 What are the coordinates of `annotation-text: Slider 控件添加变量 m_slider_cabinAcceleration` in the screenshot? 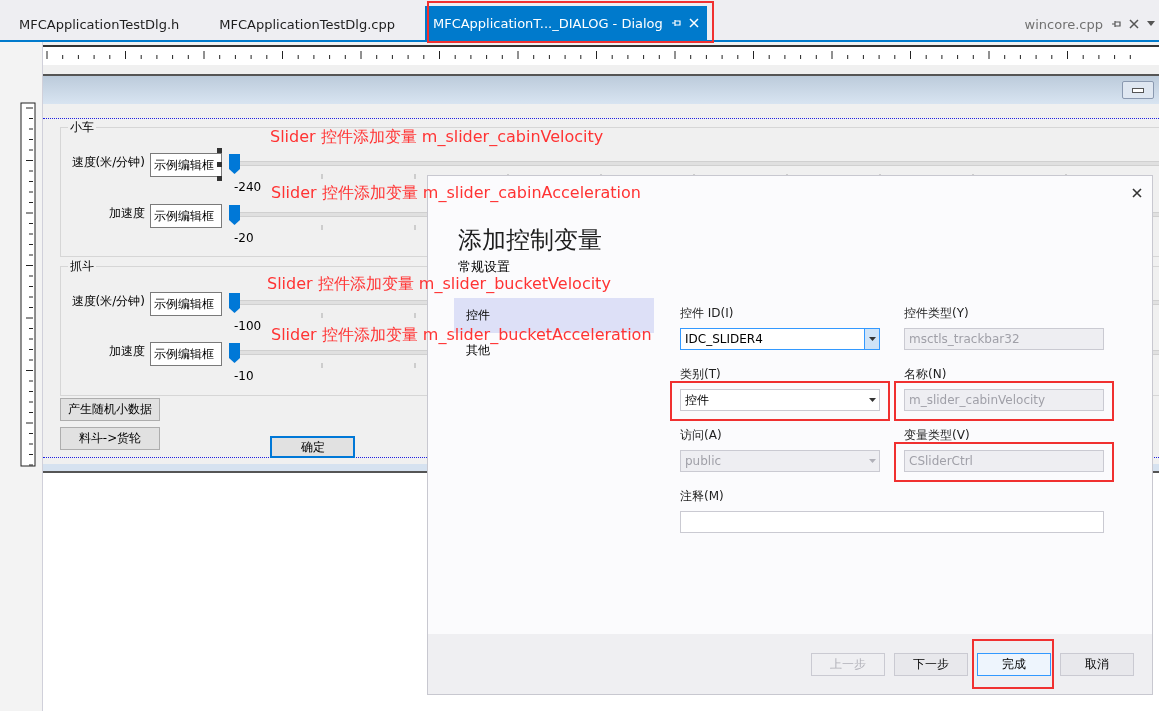 It's located at (456, 193).